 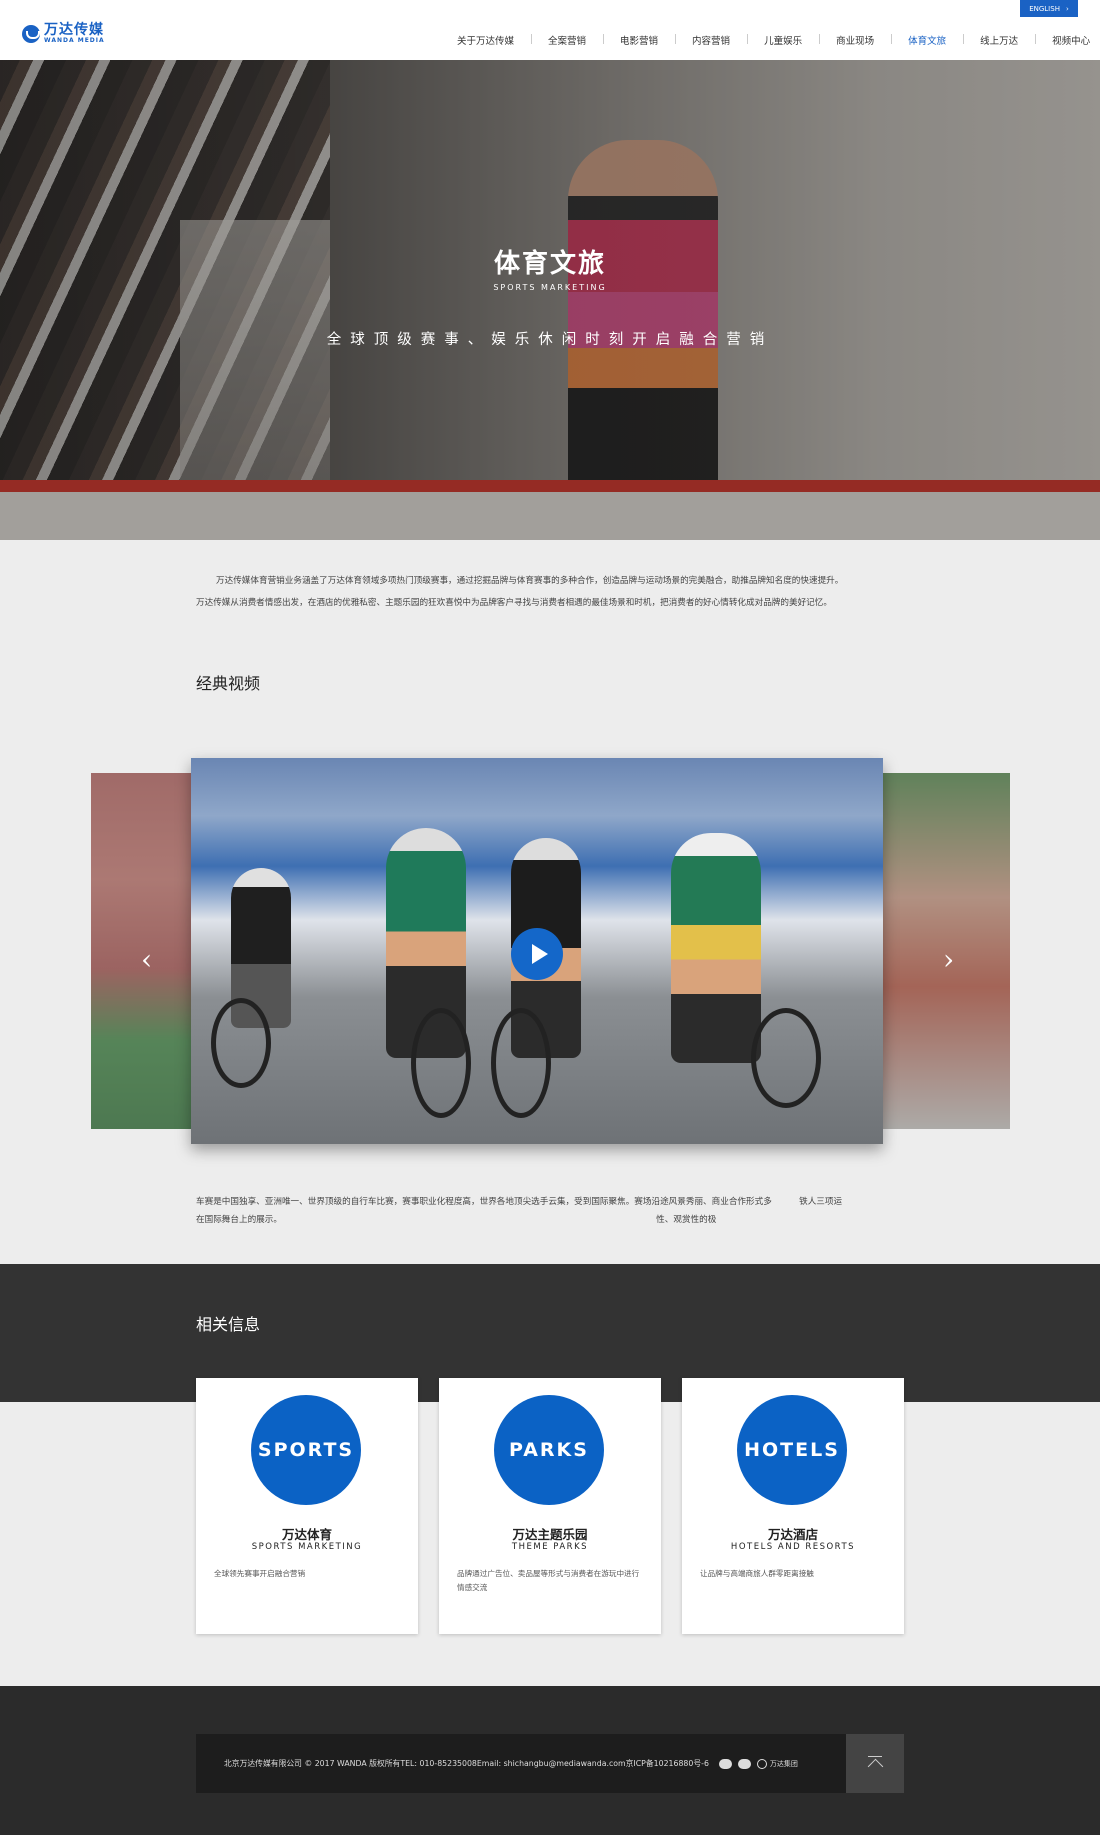 I want to click on card-title-cn: 万达酒店, so click(x=792, y=1534).